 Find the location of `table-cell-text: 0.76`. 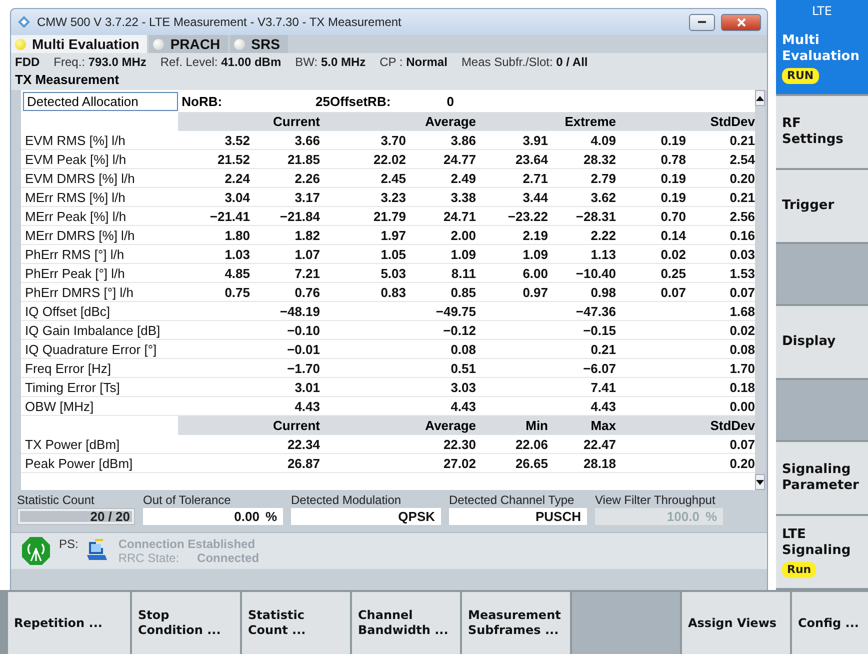

table-cell-text: 0.76 is located at coordinates (307, 292).